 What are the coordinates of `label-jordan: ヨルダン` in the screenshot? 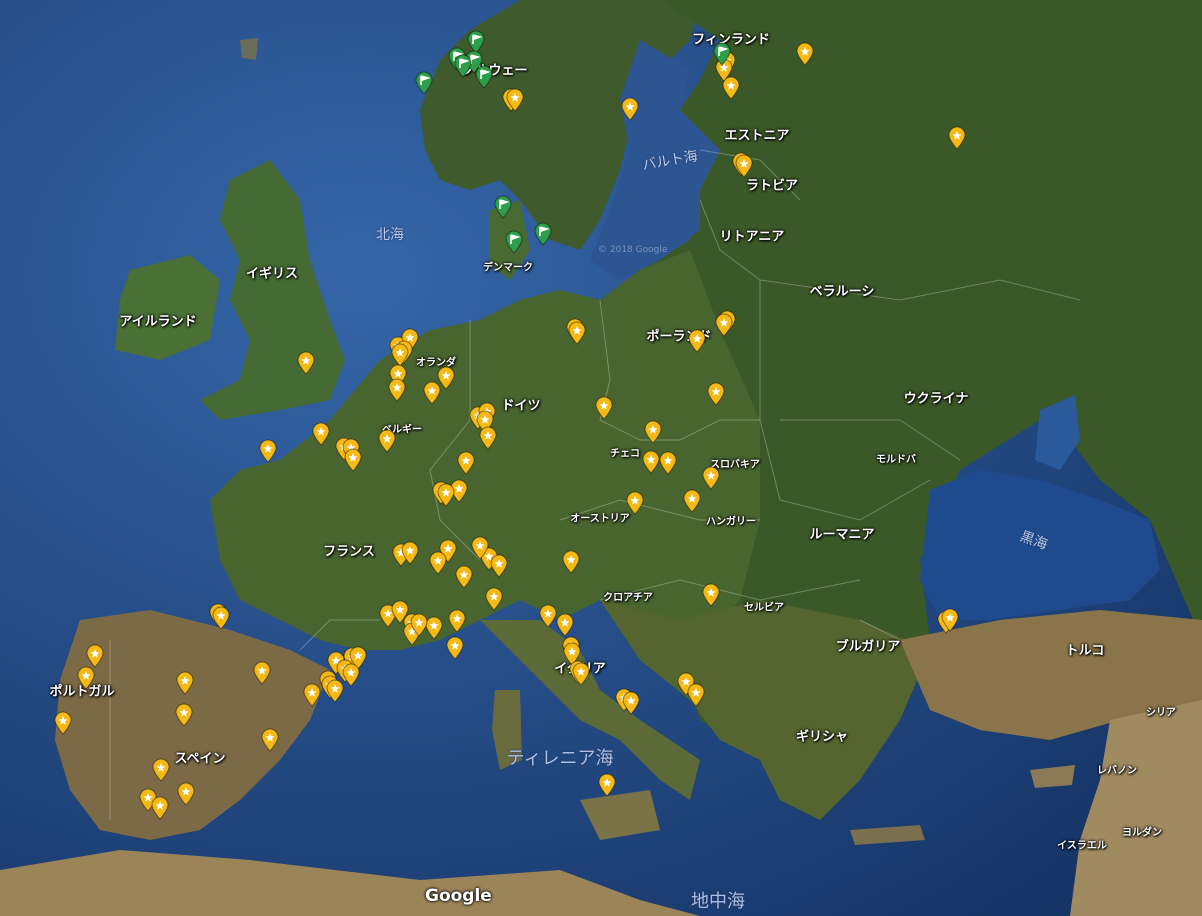 It's located at (1142, 833).